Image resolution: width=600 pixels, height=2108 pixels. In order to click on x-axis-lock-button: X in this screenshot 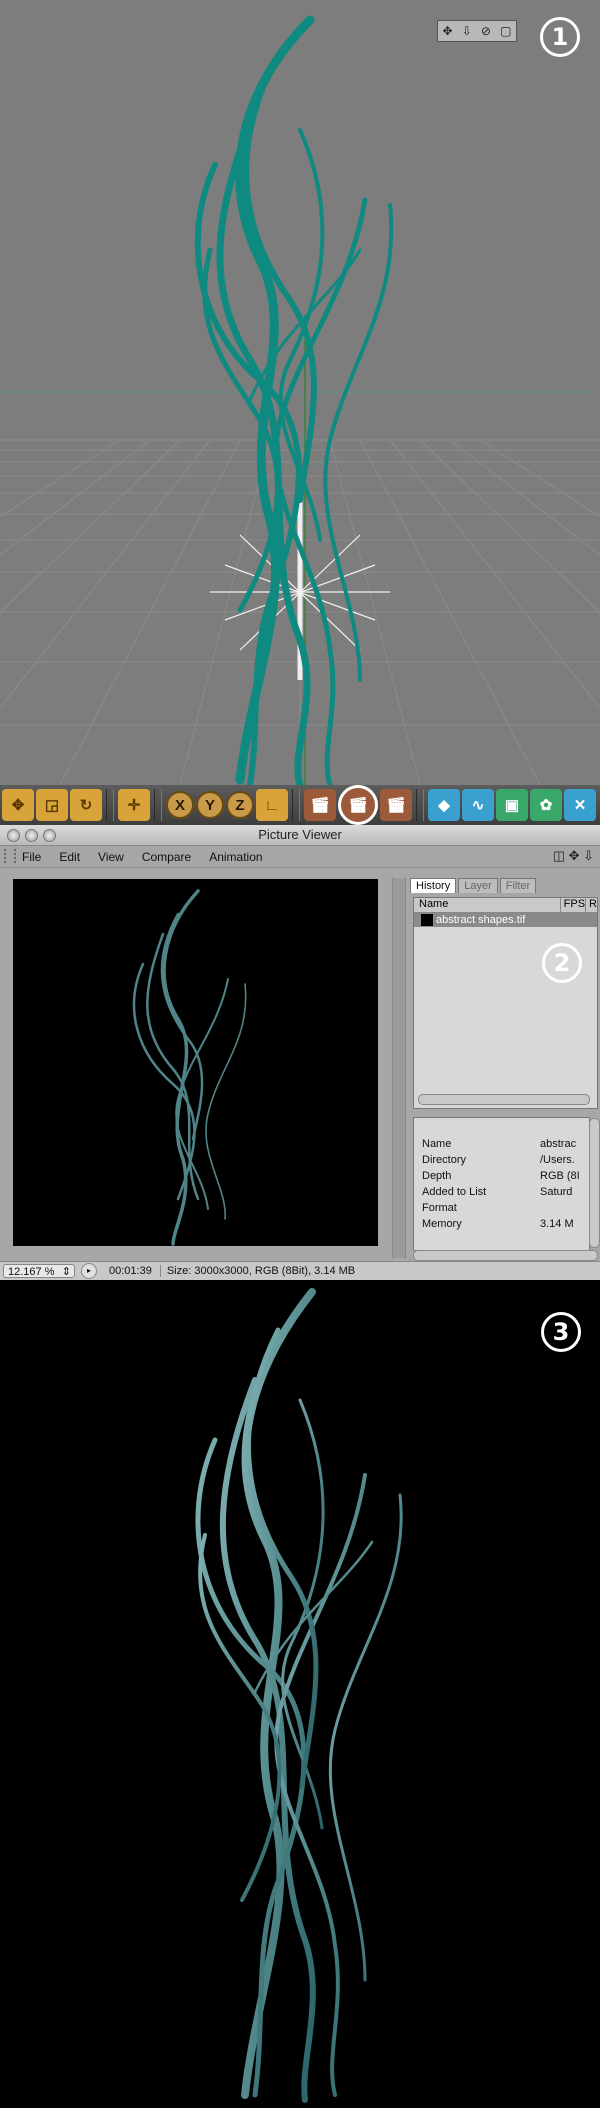, I will do `click(180, 805)`.